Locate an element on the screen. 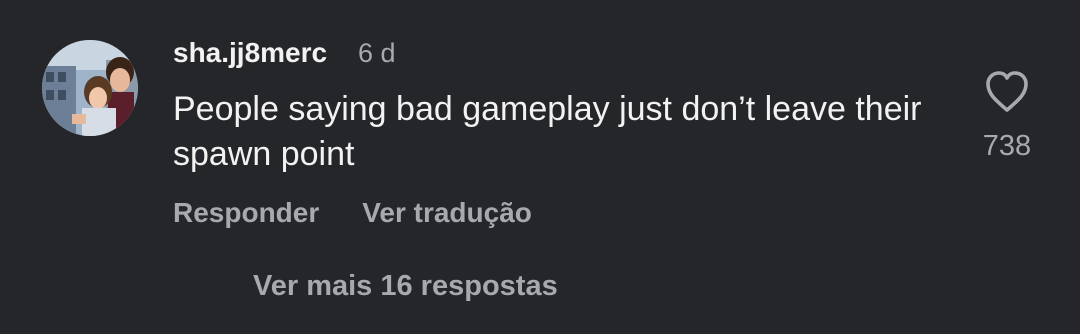  reply-button: Responder is located at coordinates (246, 213).